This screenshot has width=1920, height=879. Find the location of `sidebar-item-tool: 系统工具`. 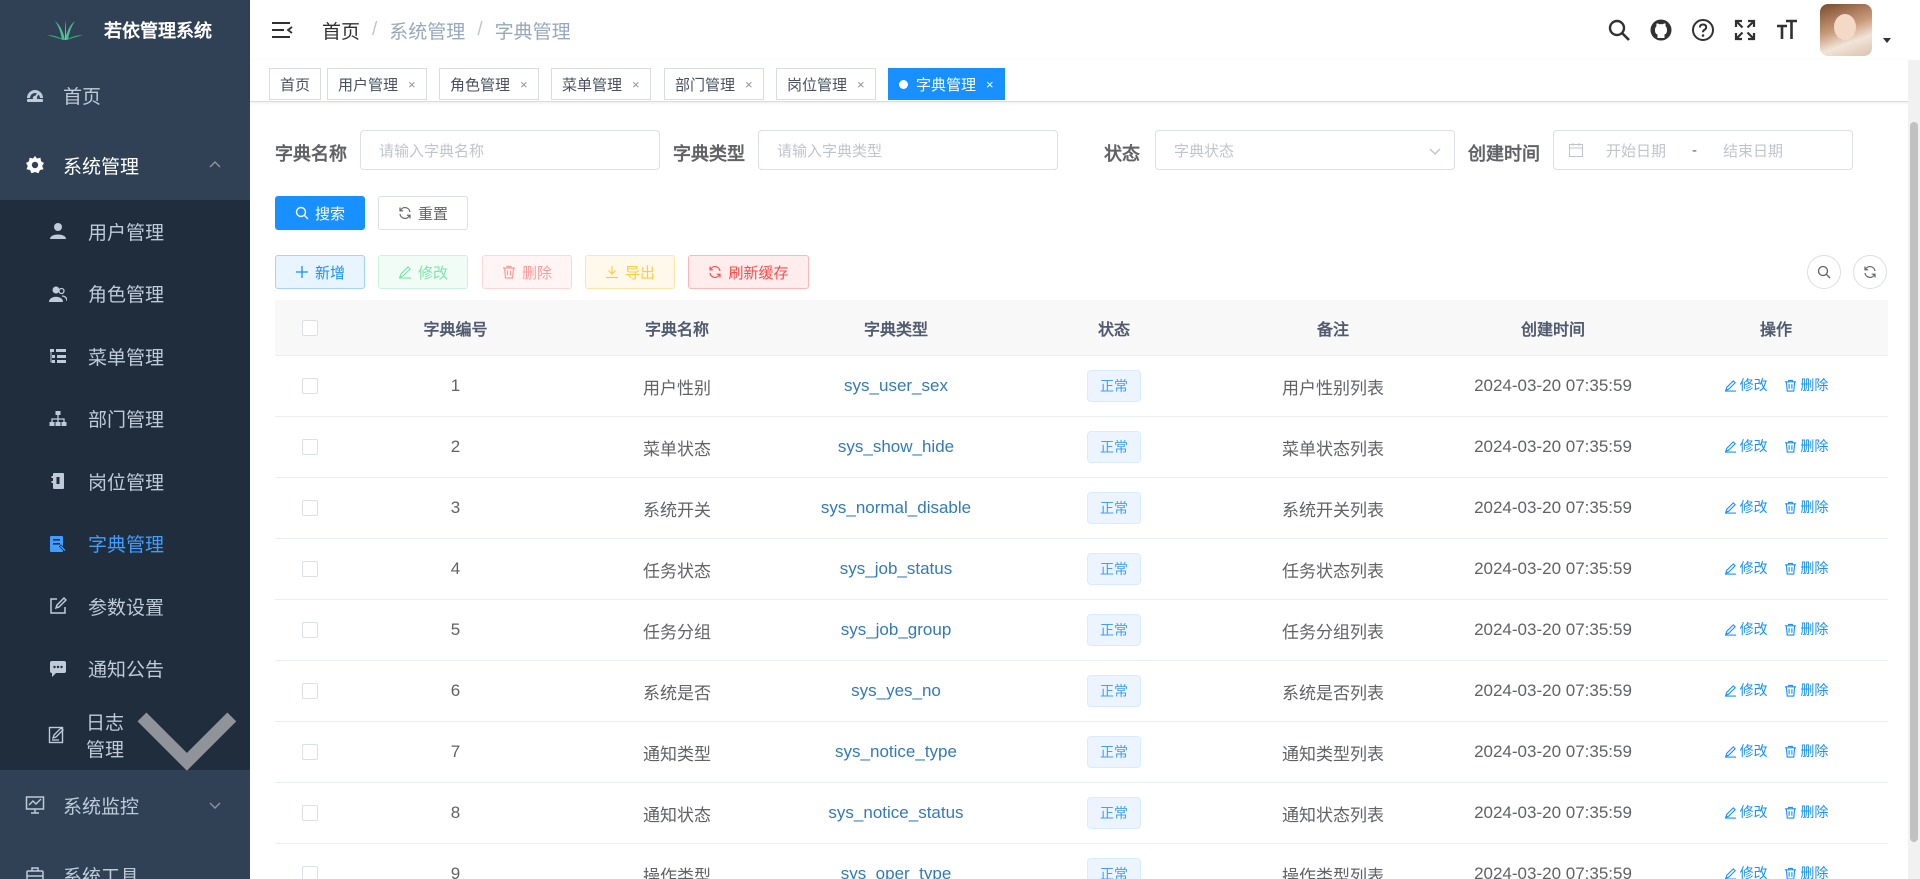

sidebar-item-tool: 系统工具 is located at coordinates (125, 859).